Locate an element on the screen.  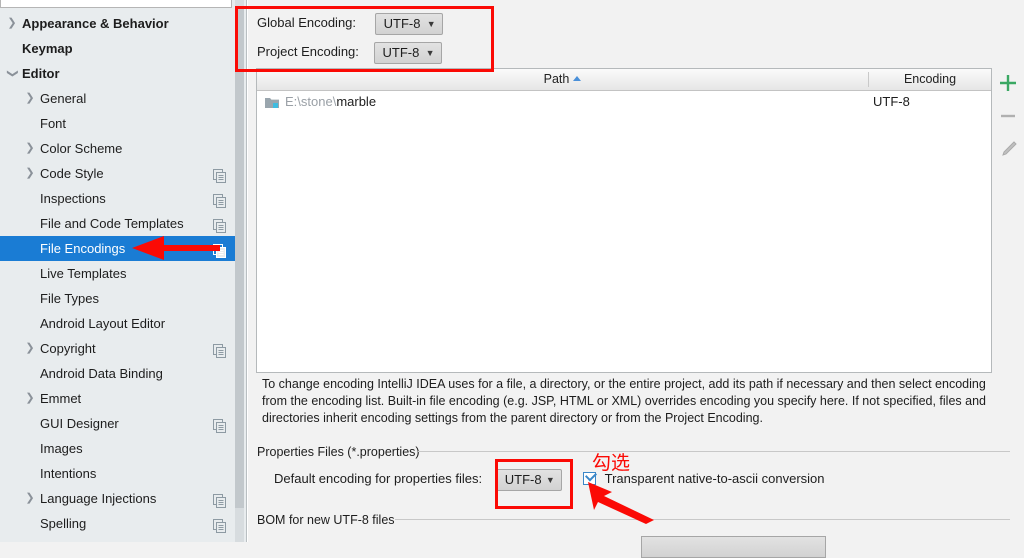
table-cell-encoding: UTF-8 is located at coordinates (891, 102).